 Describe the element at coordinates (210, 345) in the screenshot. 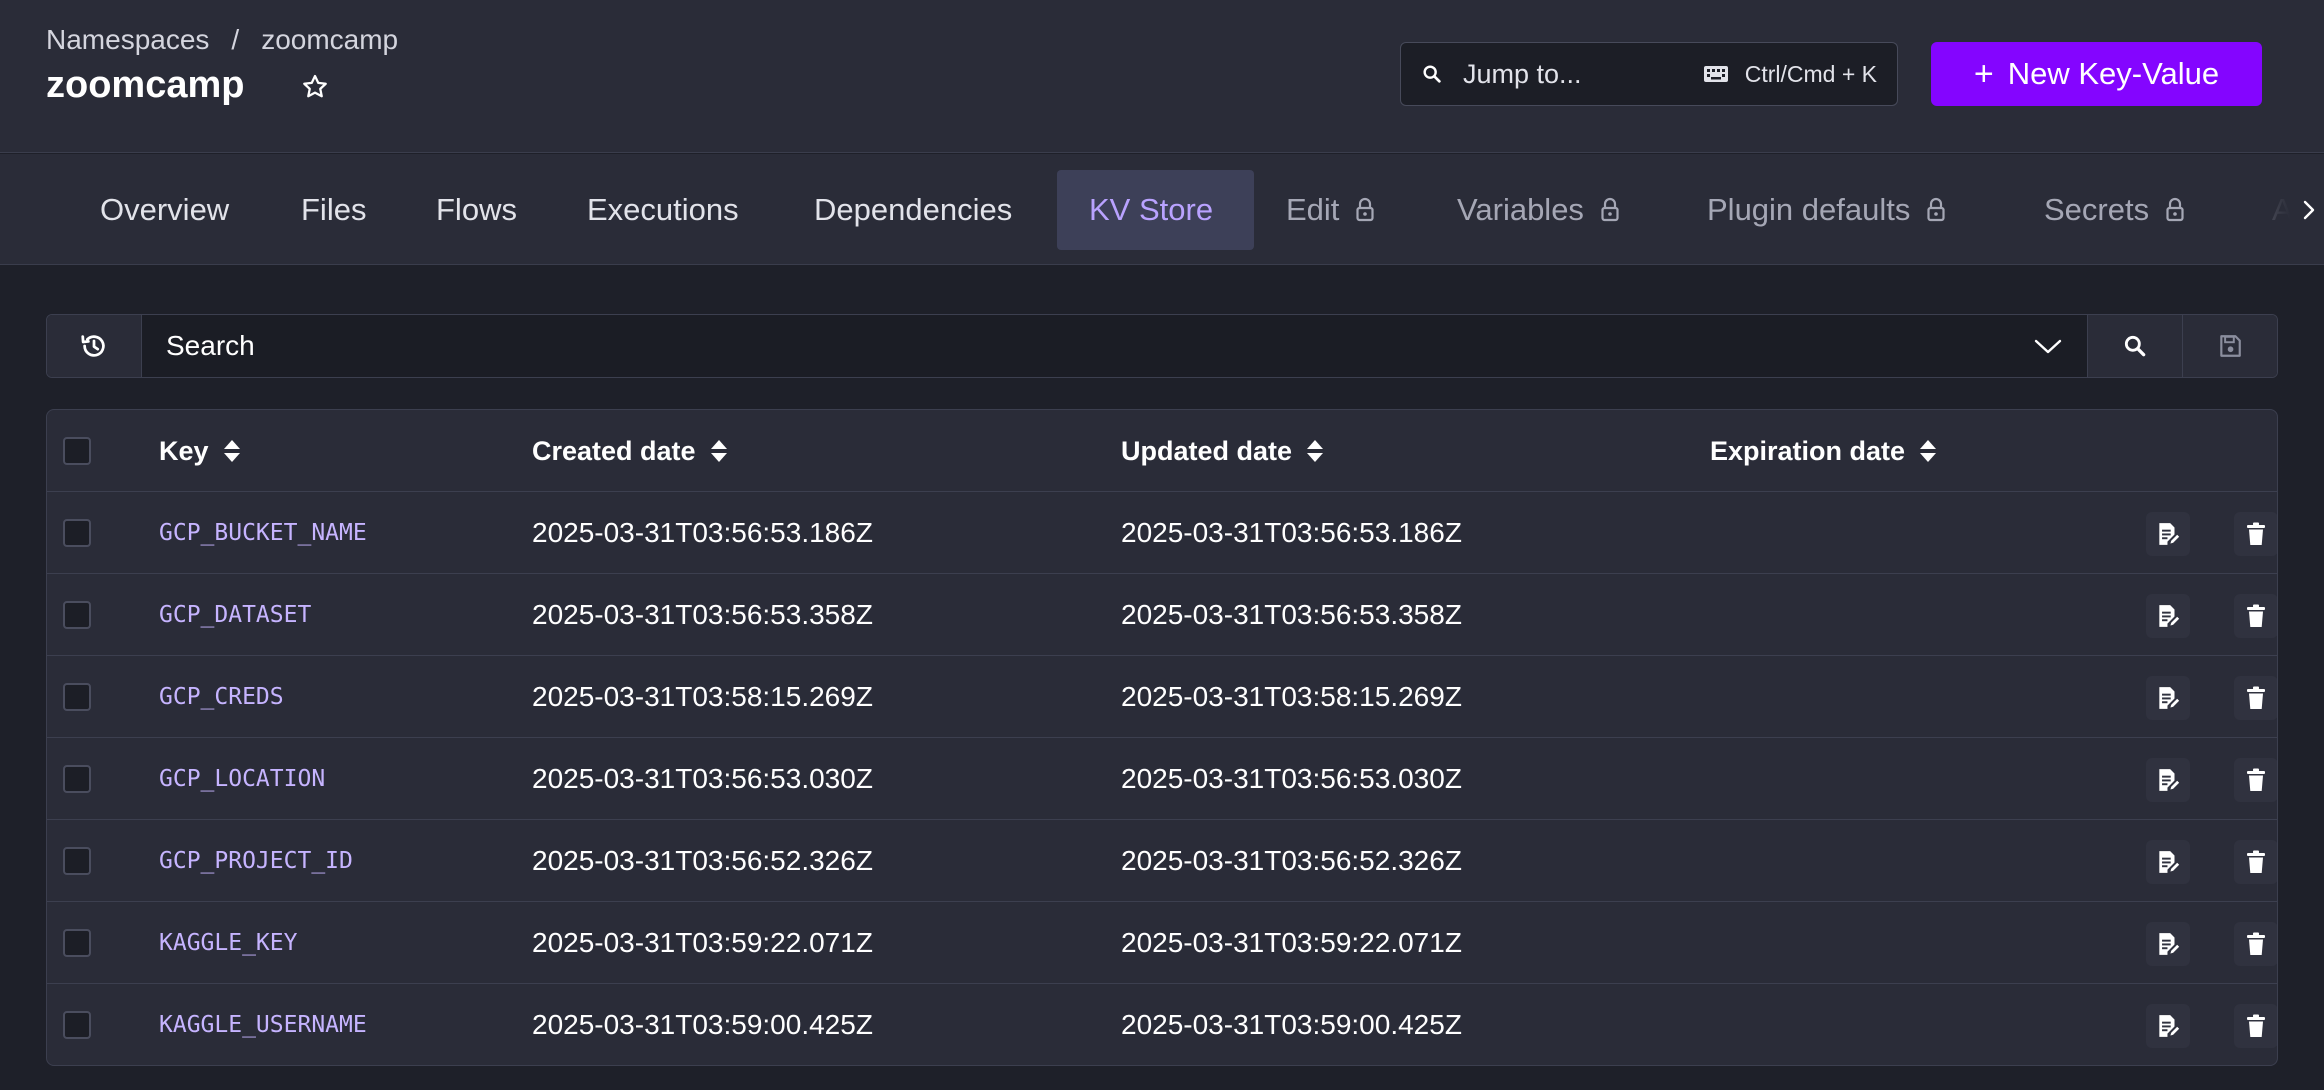

I see `search-placeholder: Search` at that location.